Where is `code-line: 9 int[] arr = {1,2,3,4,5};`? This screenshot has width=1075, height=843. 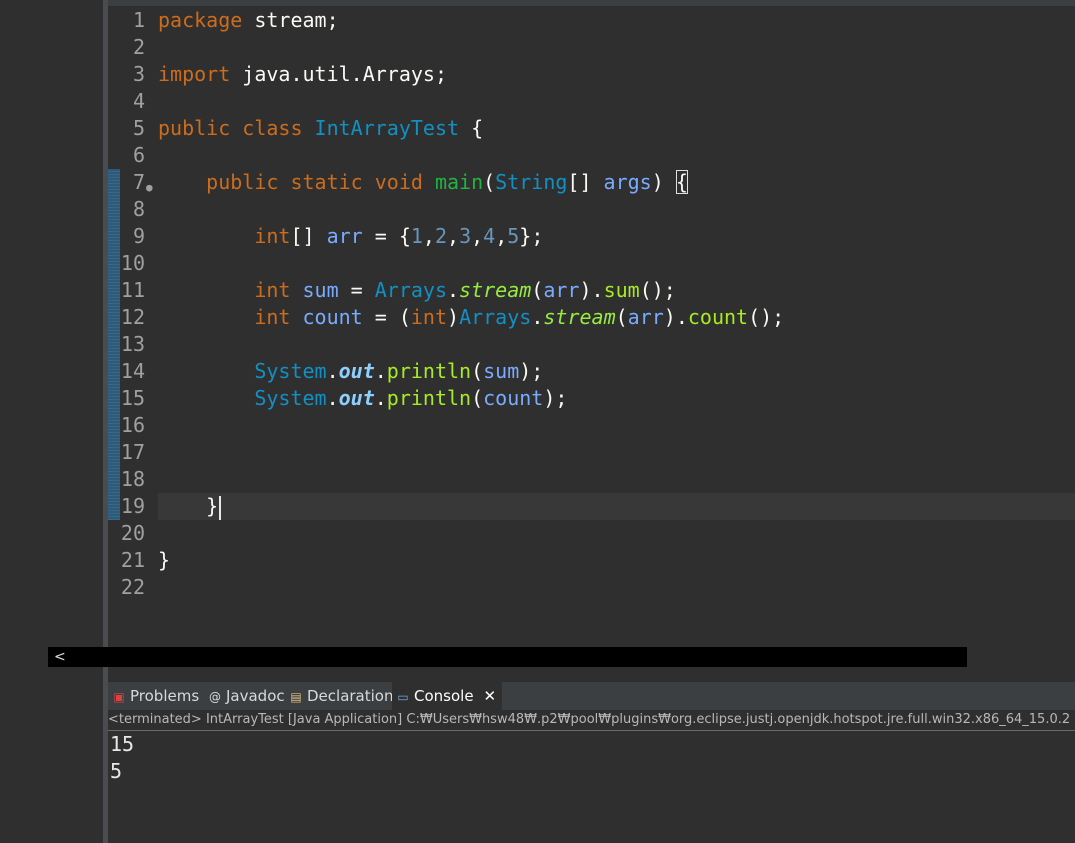
code-line: 9 int[] arr = {1,2,3,4,5}; is located at coordinates (591, 236).